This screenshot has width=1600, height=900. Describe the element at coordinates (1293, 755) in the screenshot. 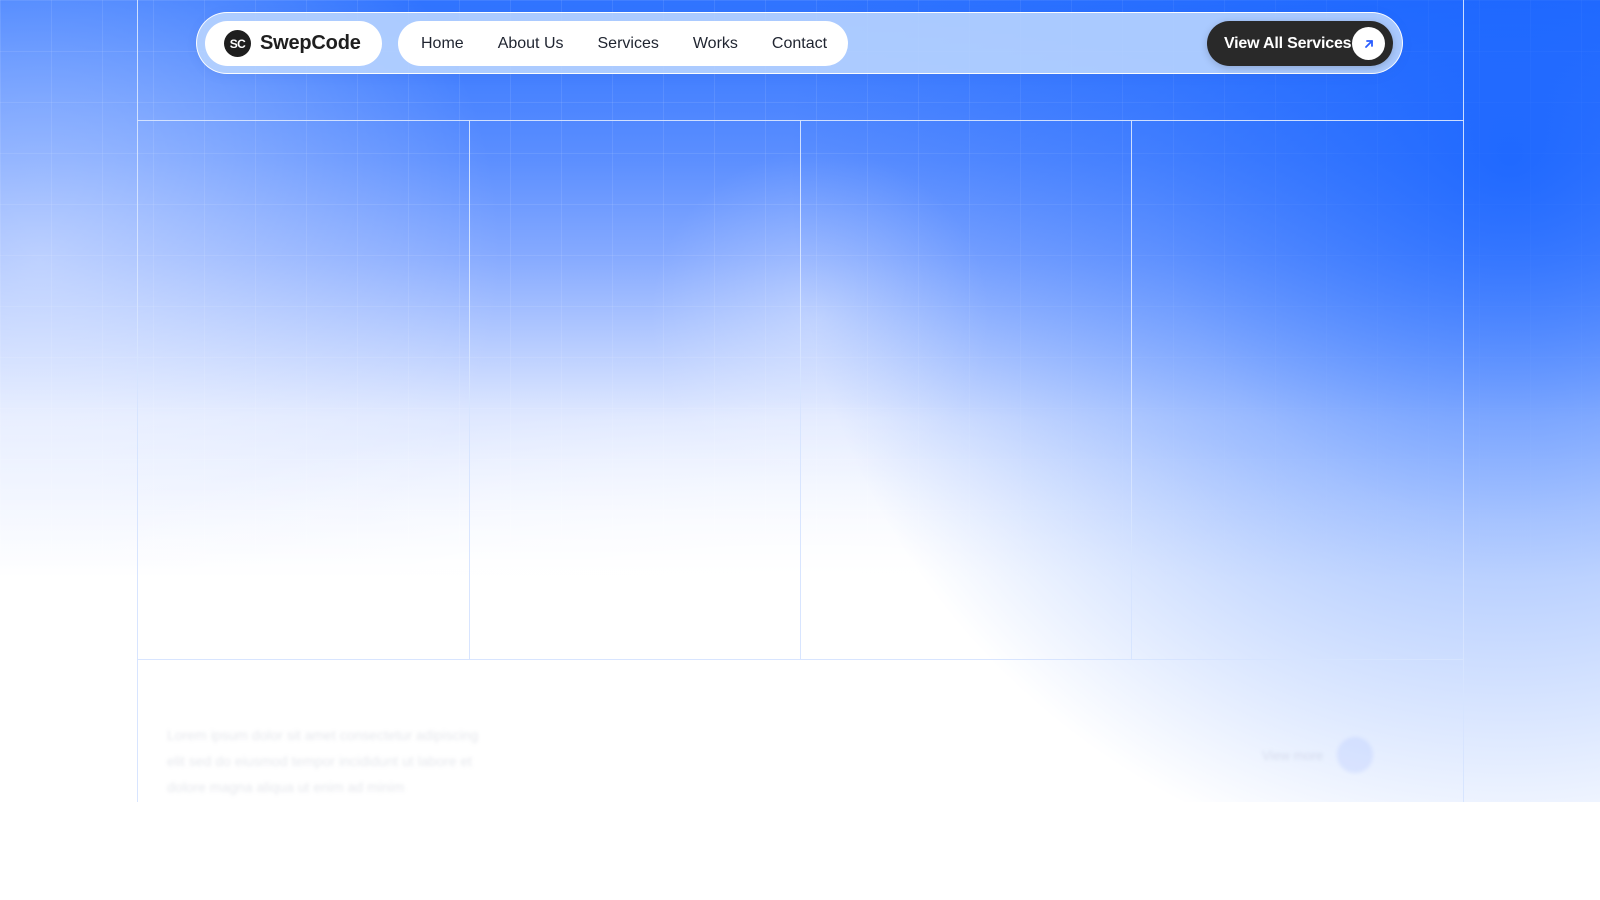

I see `faded-secondary-cta-label: View more` at that location.